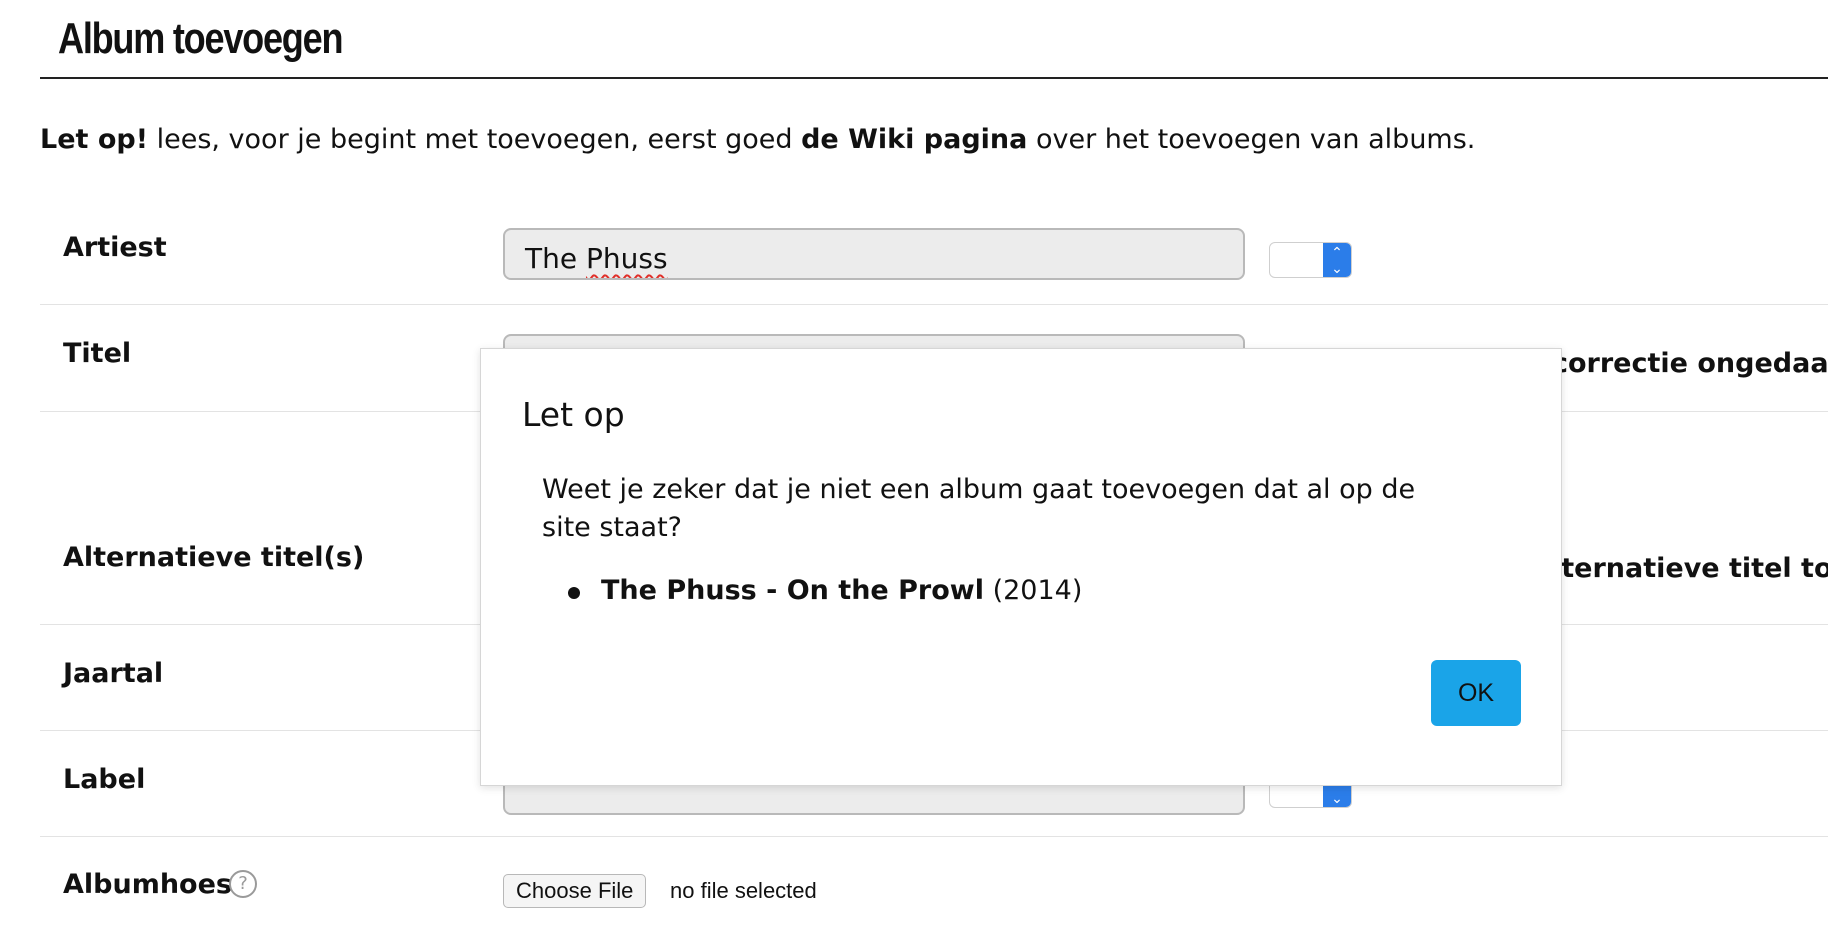  Describe the element at coordinates (555, 258) in the screenshot. I see `artist-input-prefix: The` at that location.